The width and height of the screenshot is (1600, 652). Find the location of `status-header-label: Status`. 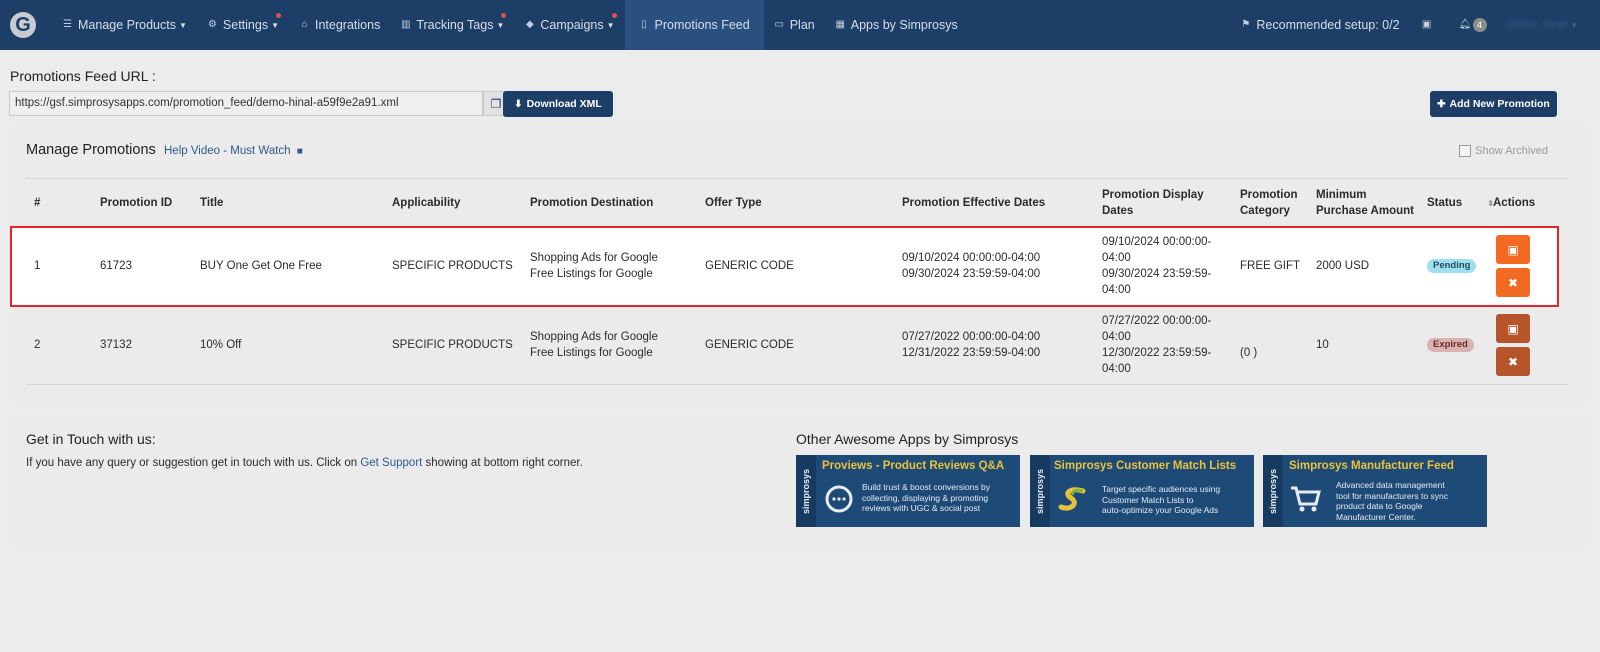

status-header-label: Status is located at coordinates (1445, 203).